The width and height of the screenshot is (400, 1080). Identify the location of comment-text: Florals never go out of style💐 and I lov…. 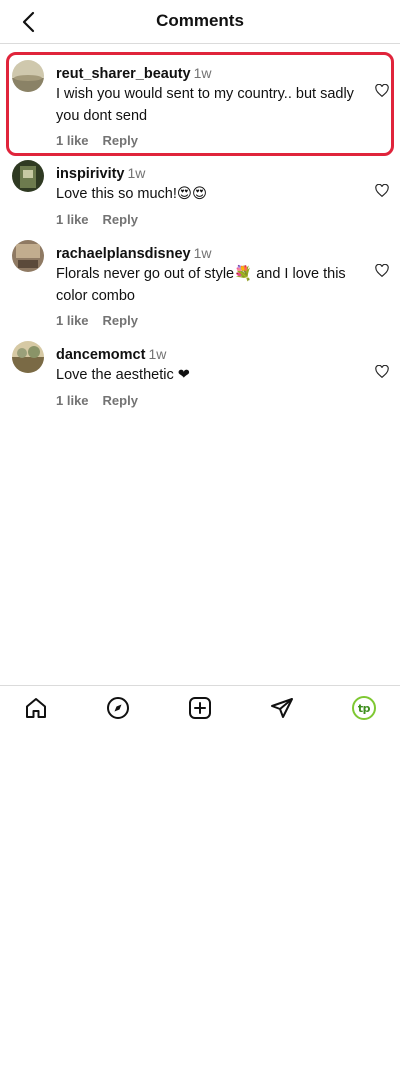
(201, 285).